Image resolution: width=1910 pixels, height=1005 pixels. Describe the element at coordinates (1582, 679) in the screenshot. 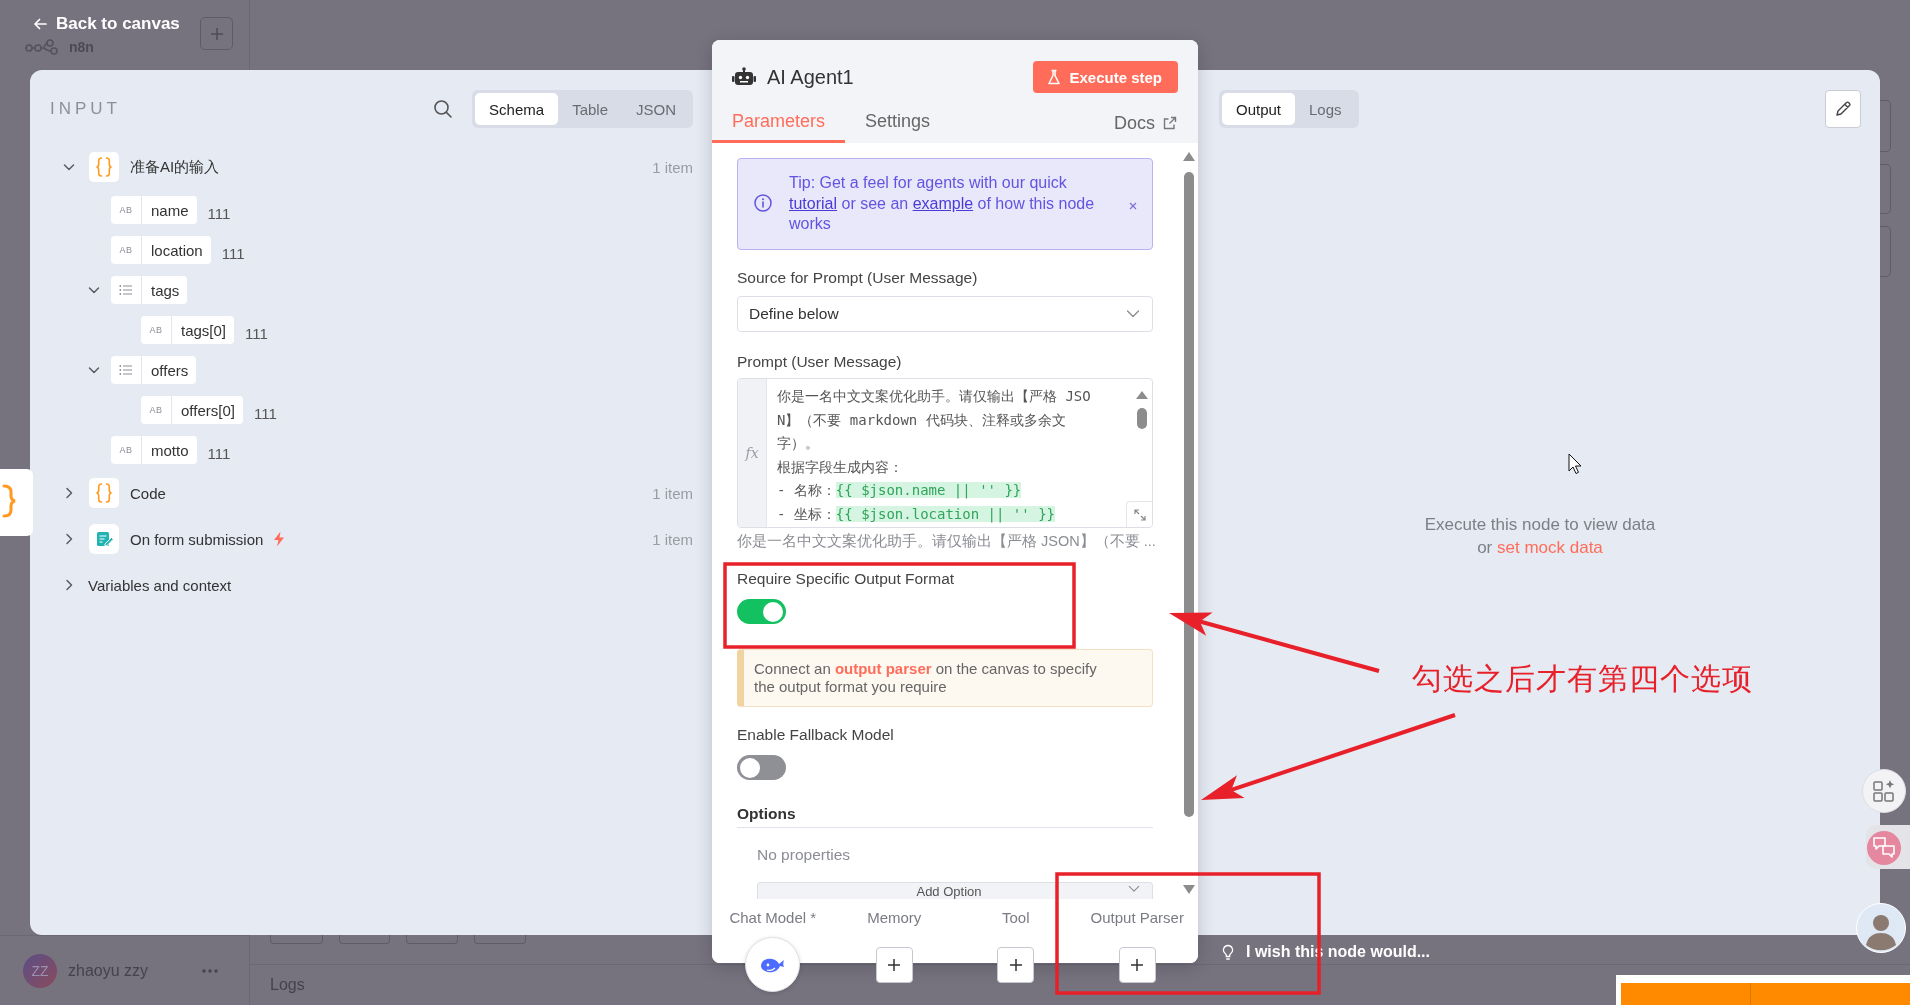

I see `annotation-text: 勾选之后才有第四个选项` at that location.